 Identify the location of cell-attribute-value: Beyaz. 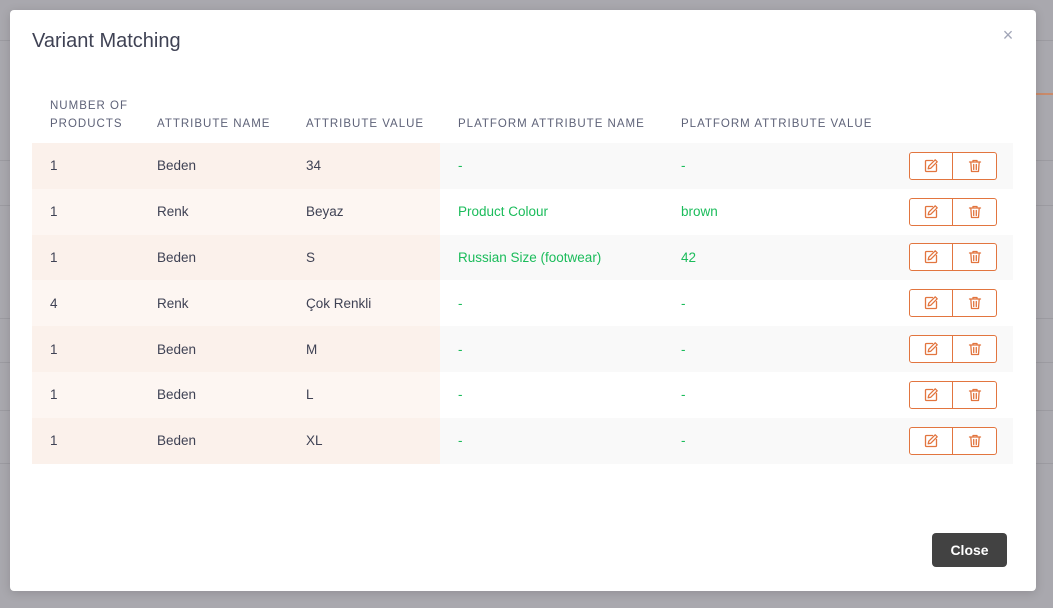
(364, 211).